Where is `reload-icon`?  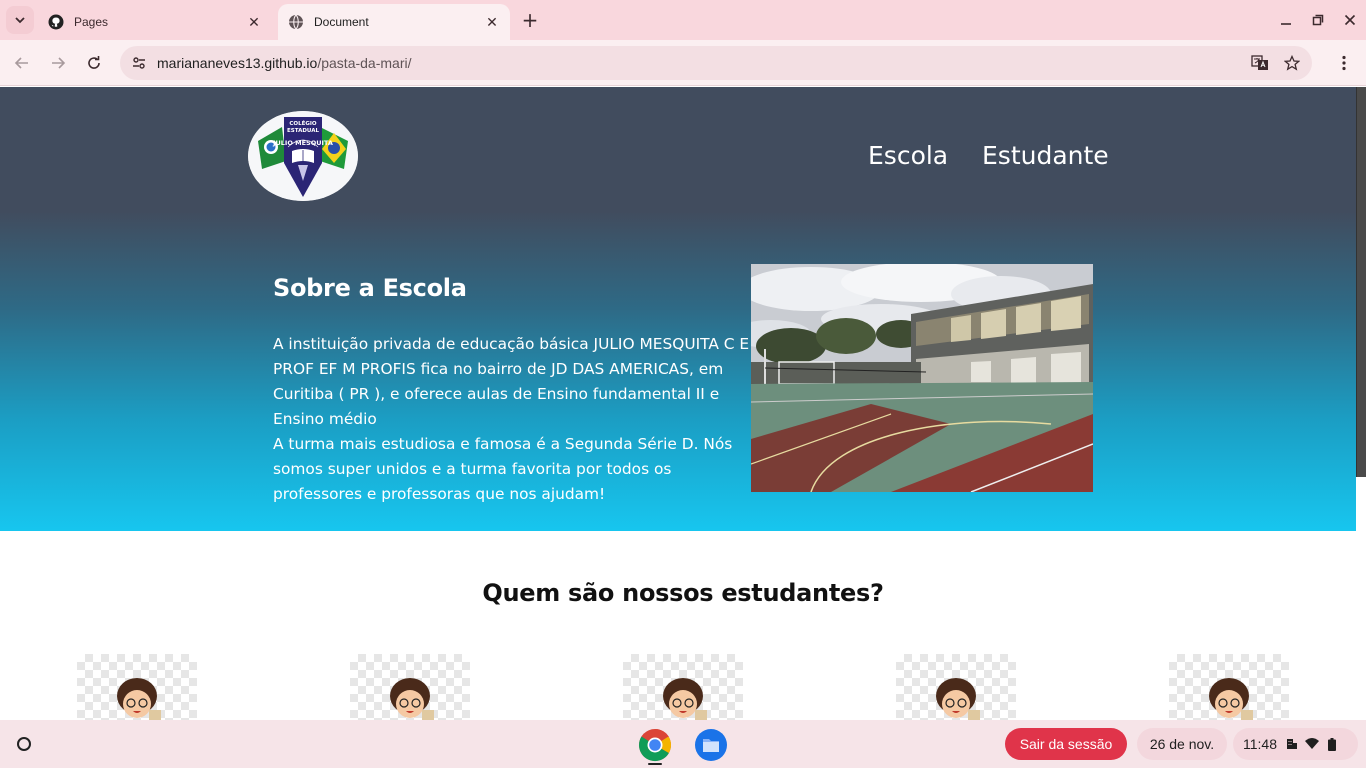 reload-icon is located at coordinates (94, 62).